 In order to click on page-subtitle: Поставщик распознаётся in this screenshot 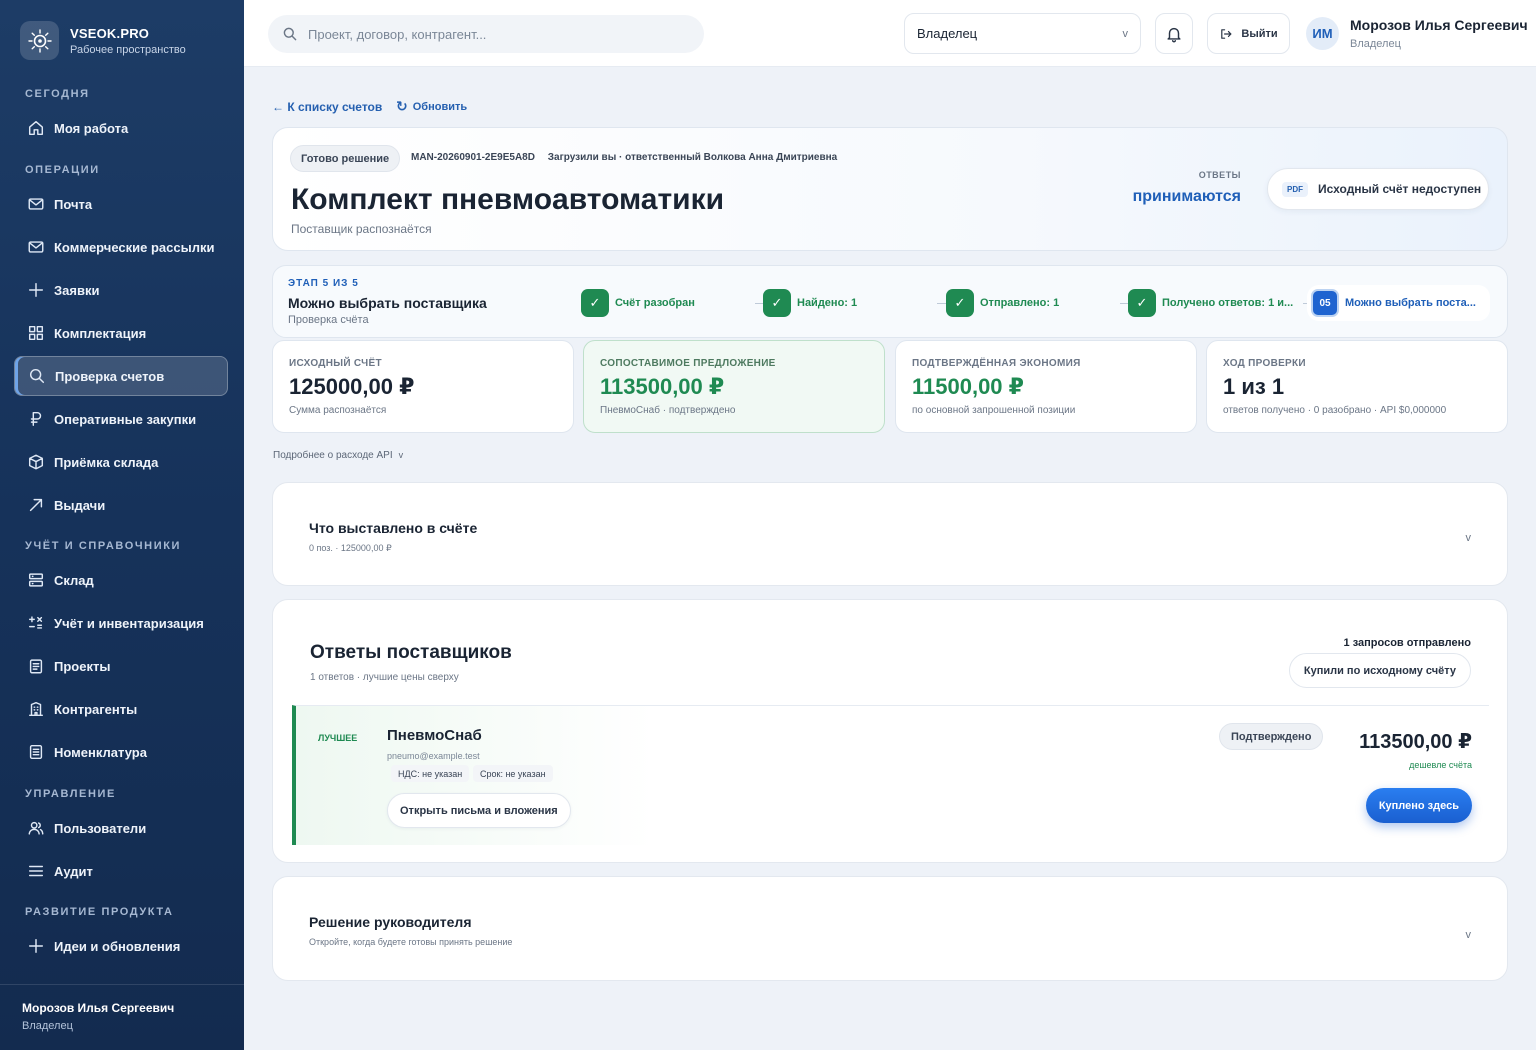, I will do `click(361, 229)`.